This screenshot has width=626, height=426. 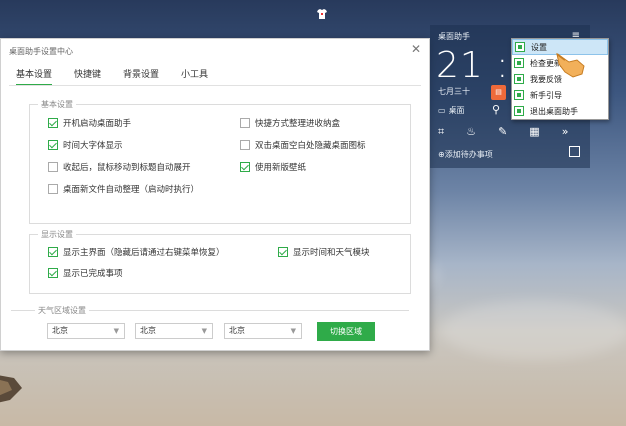 I want to click on checkbox-large-time: 时间大字体显示, so click(x=85, y=145).